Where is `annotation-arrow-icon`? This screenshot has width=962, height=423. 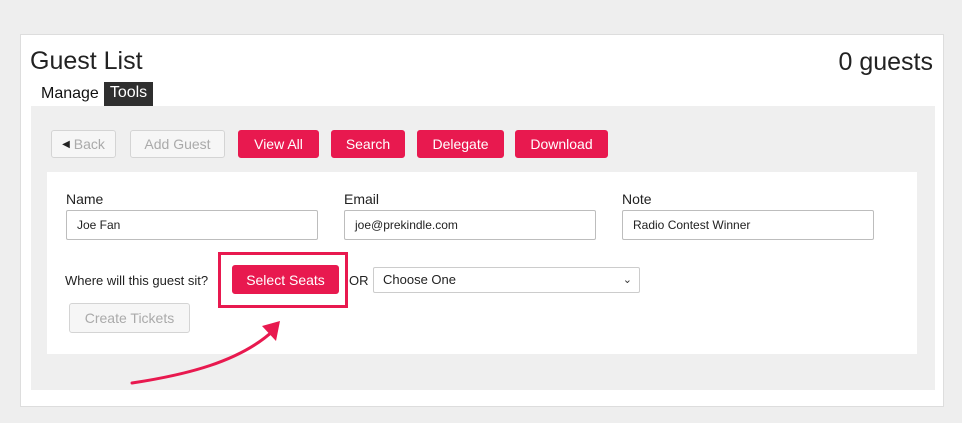
annotation-arrow-icon is located at coordinates (205, 353).